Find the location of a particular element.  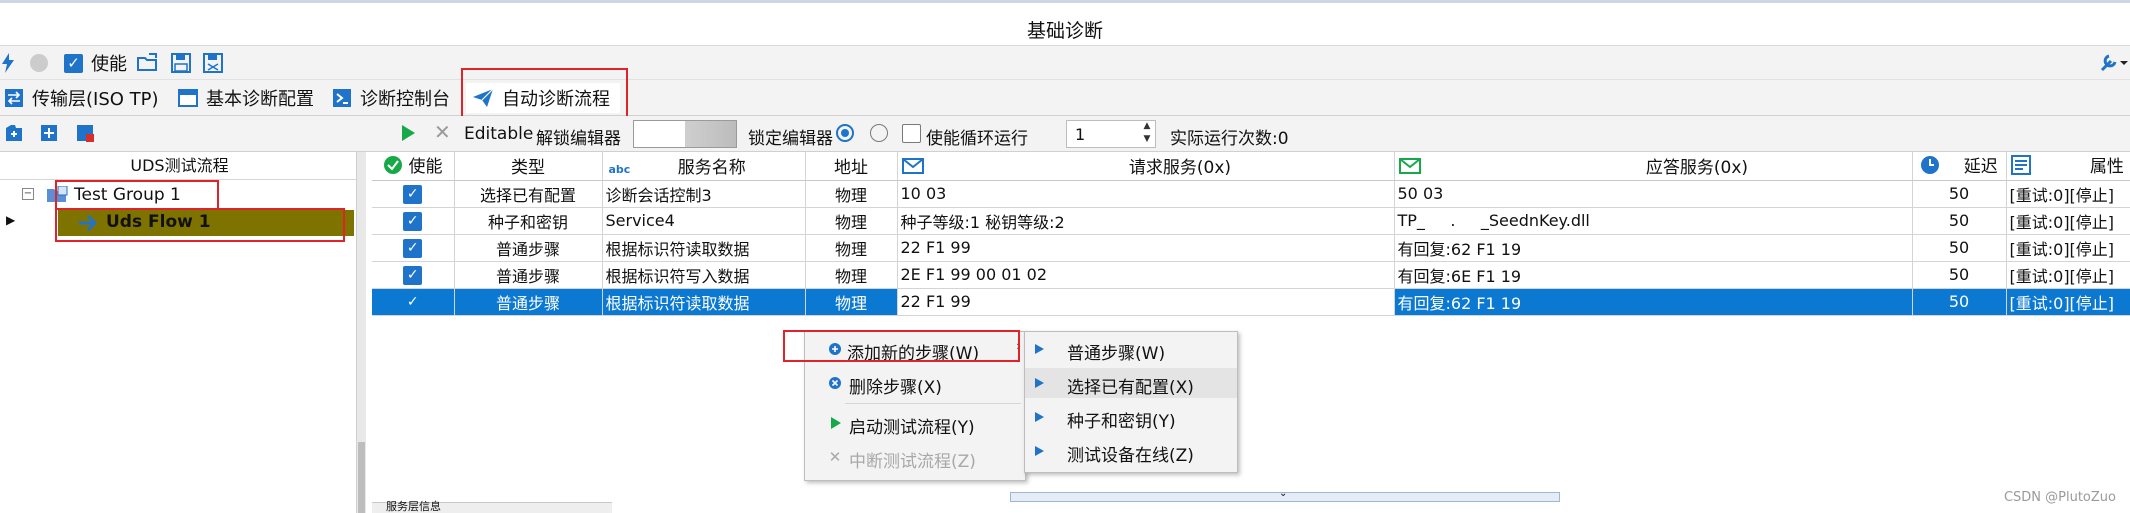

cell-response: 有回复:6E F1 19 is located at coordinates (1653, 275).